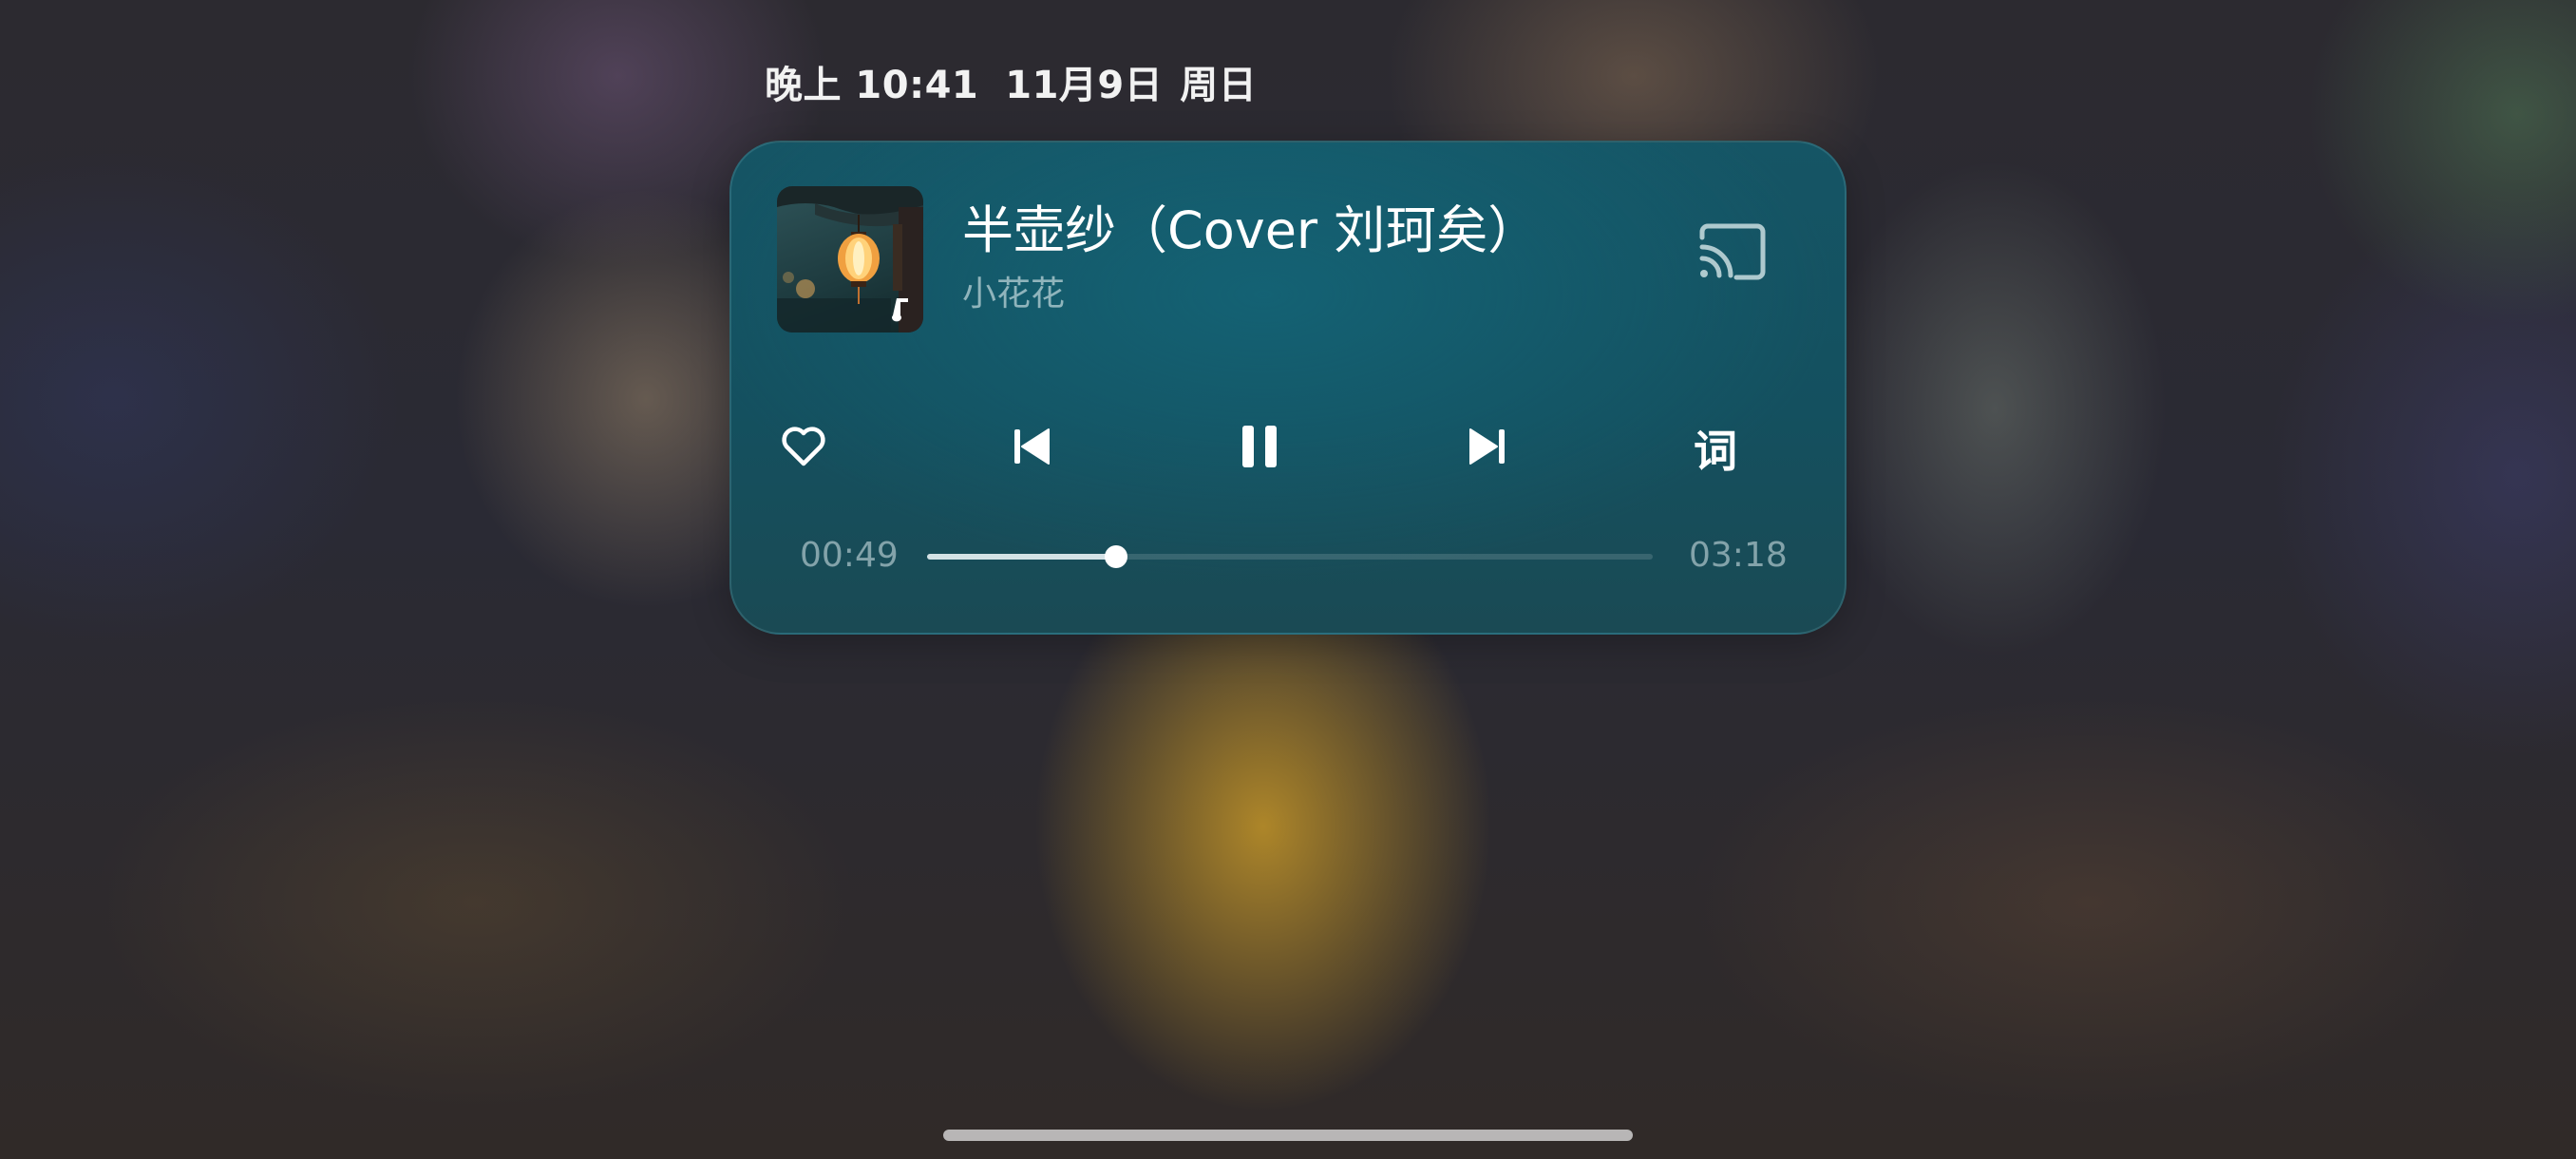 Image resolution: width=2576 pixels, height=1159 pixels. What do you see at coordinates (1219, 85) in the screenshot?
I see `weekday-label: 周日` at bounding box center [1219, 85].